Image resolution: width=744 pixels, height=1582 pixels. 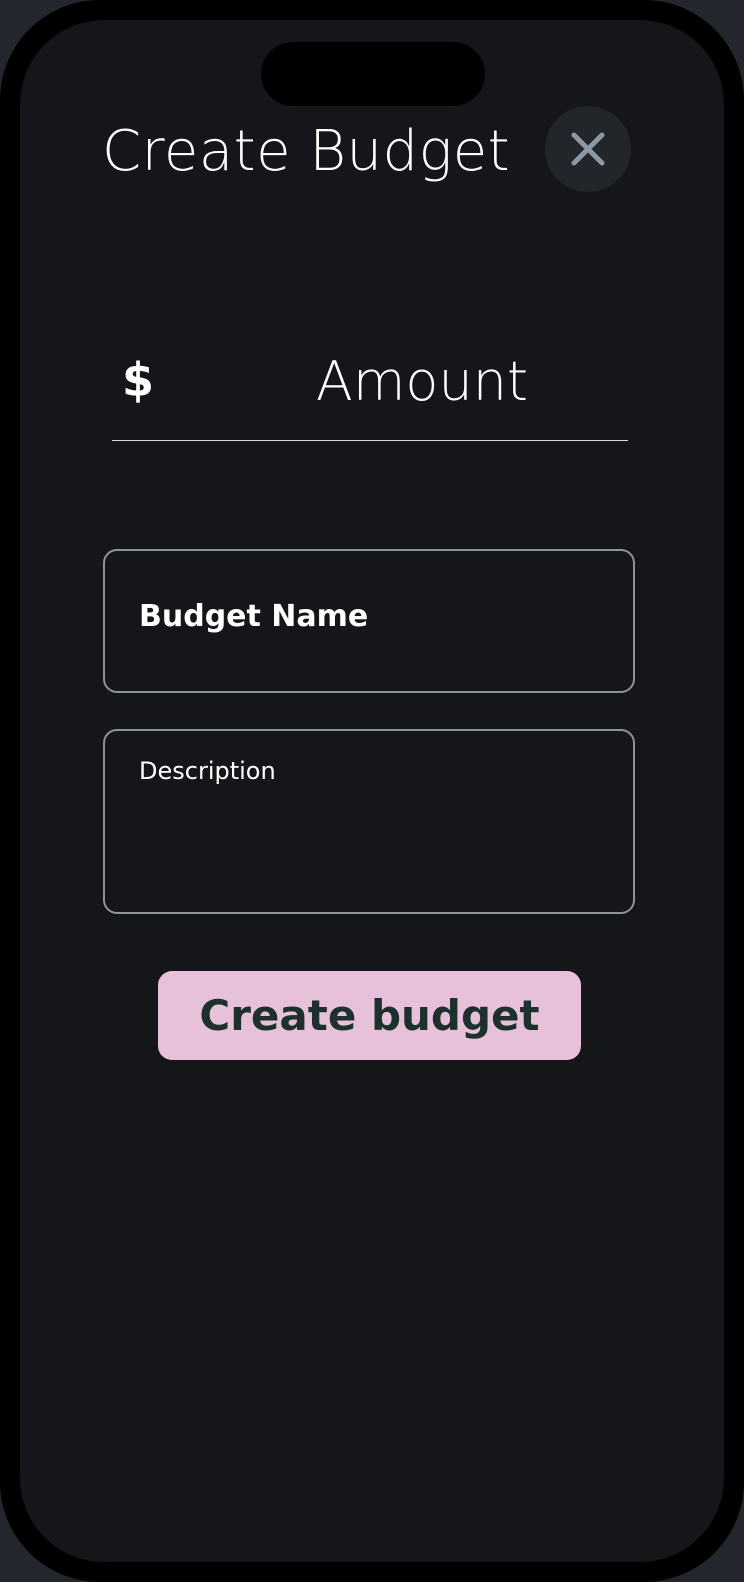 I want to click on page-title: Create Budget, so click(x=306, y=151).